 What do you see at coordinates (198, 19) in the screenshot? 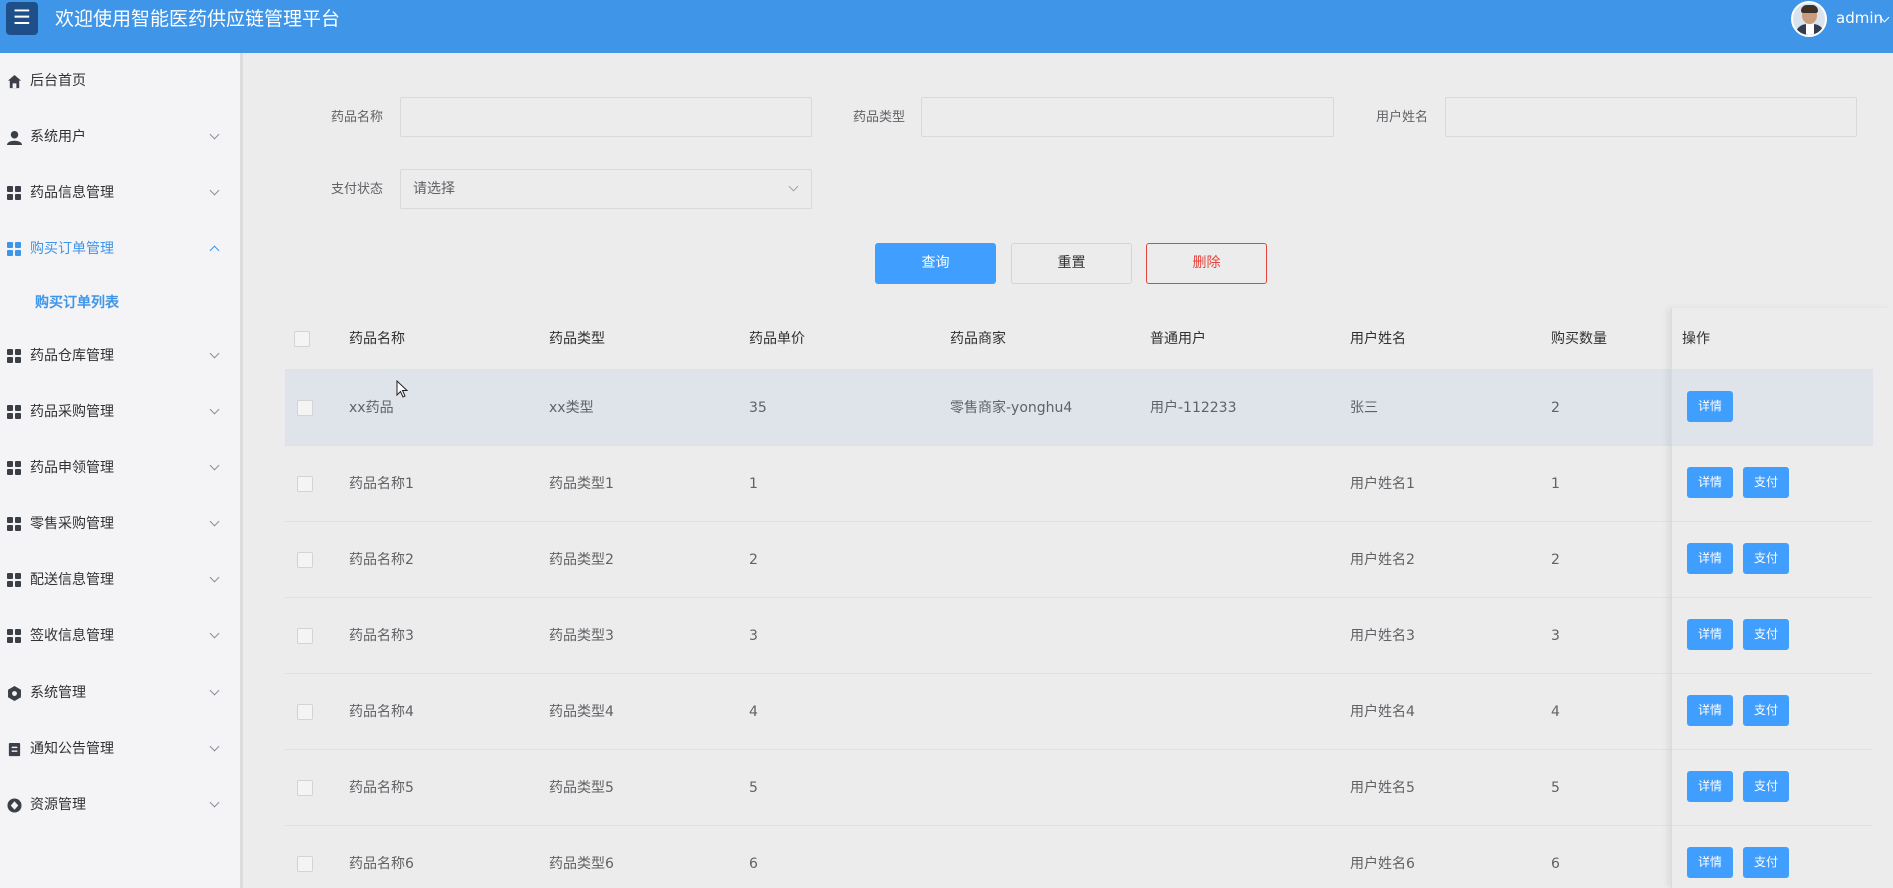
I see `app-title: 欢迎使用智能医药供应链管理平台` at bounding box center [198, 19].